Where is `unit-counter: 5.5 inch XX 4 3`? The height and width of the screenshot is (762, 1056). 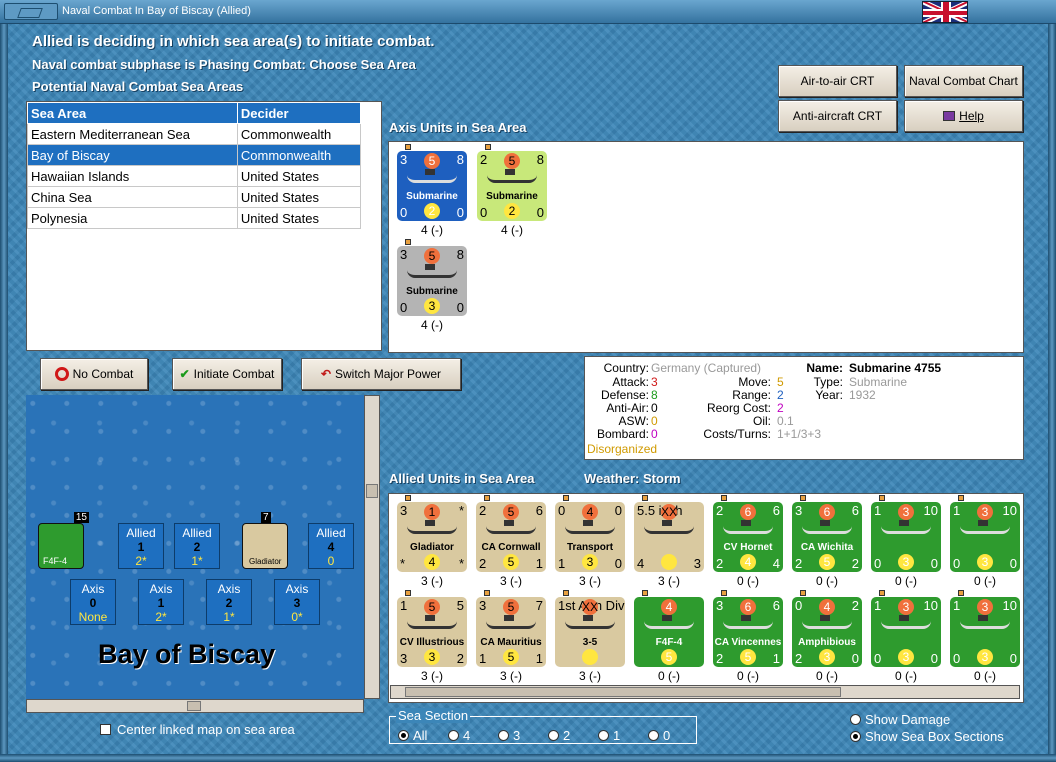
unit-counter: 5.5 inch XX 4 3 is located at coordinates (669, 537).